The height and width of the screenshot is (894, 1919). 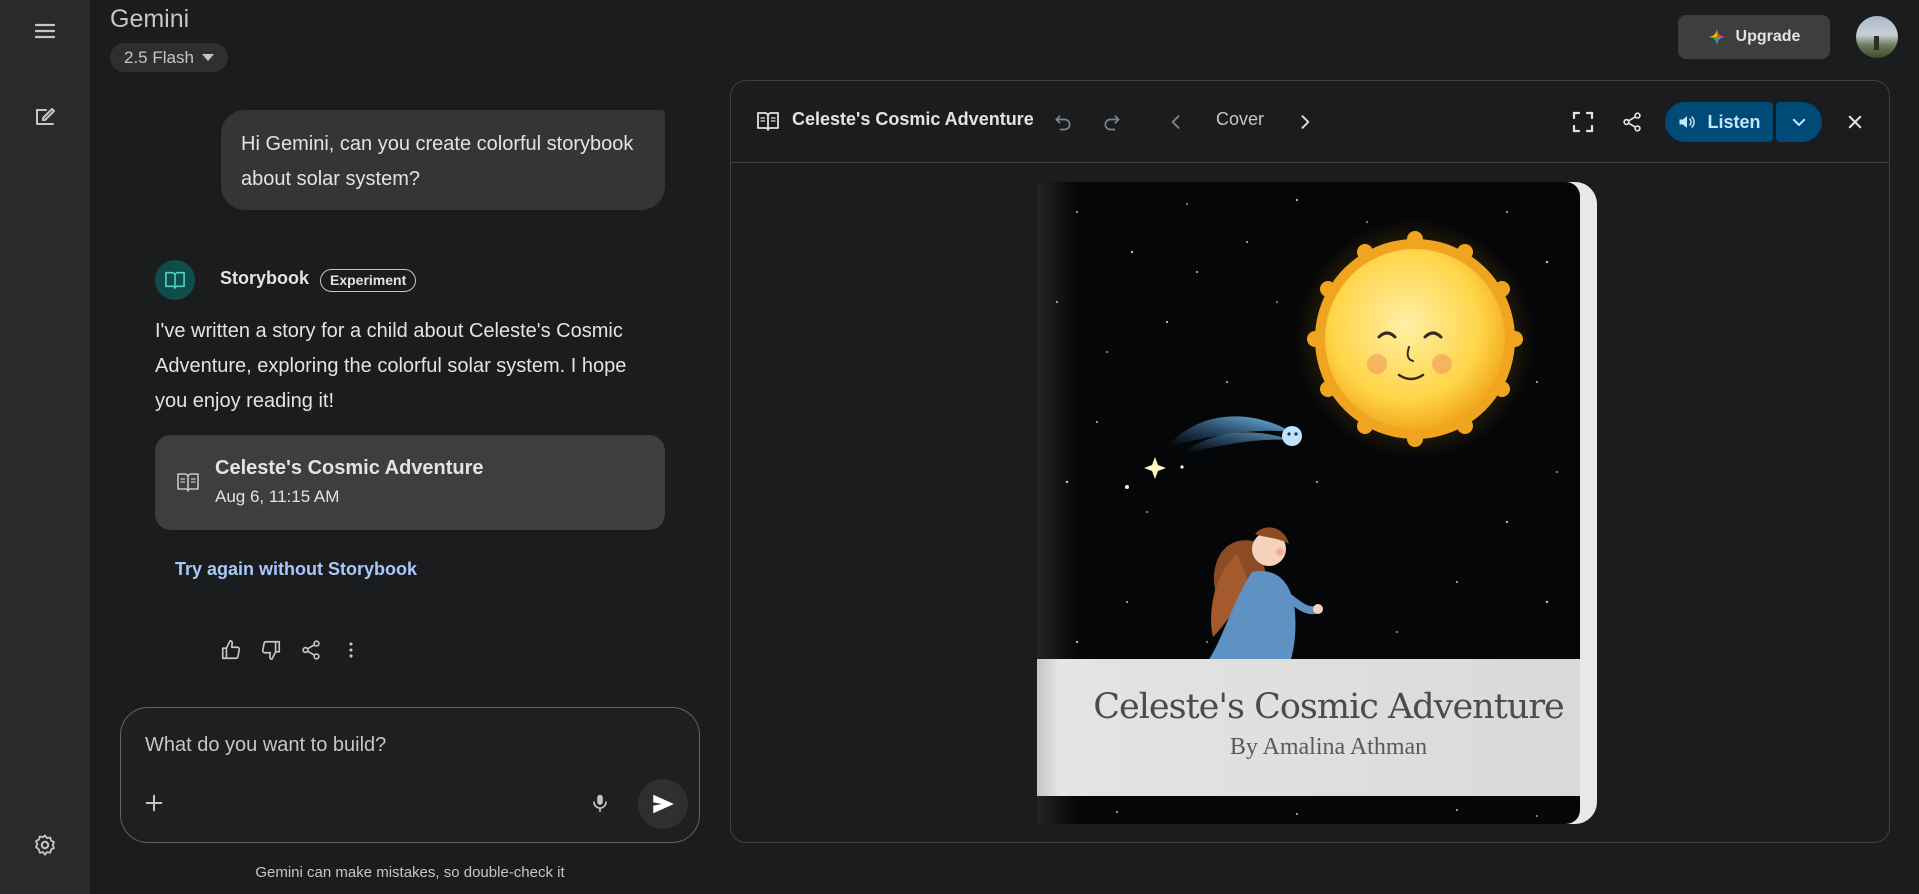 What do you see at coordinates (1308, 727) in the screenshot?
I see `cover-title-band` at bounding box center [1308, 727].